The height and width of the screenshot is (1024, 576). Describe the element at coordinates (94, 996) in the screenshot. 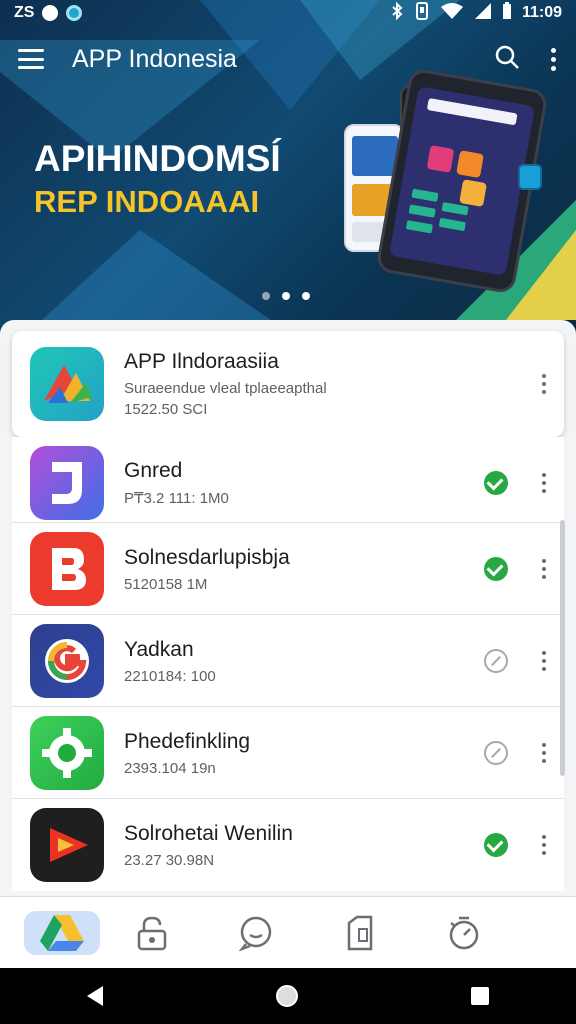

I see `back-button` at that location.